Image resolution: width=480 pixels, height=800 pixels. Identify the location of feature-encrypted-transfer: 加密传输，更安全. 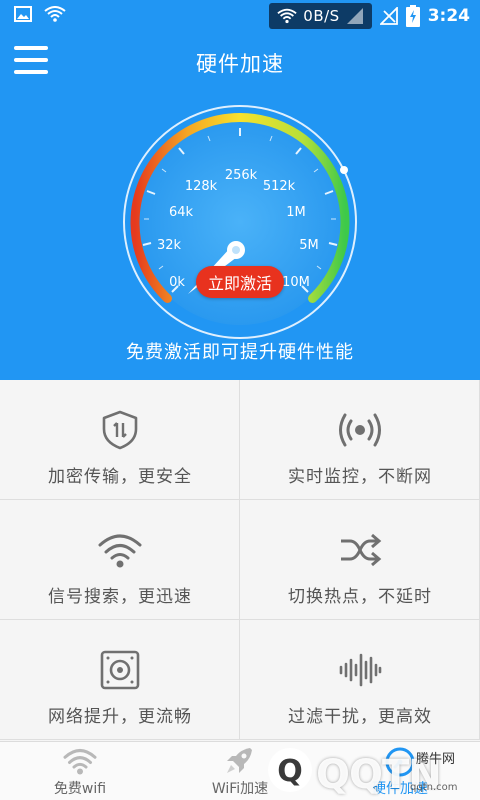
(120, 440).